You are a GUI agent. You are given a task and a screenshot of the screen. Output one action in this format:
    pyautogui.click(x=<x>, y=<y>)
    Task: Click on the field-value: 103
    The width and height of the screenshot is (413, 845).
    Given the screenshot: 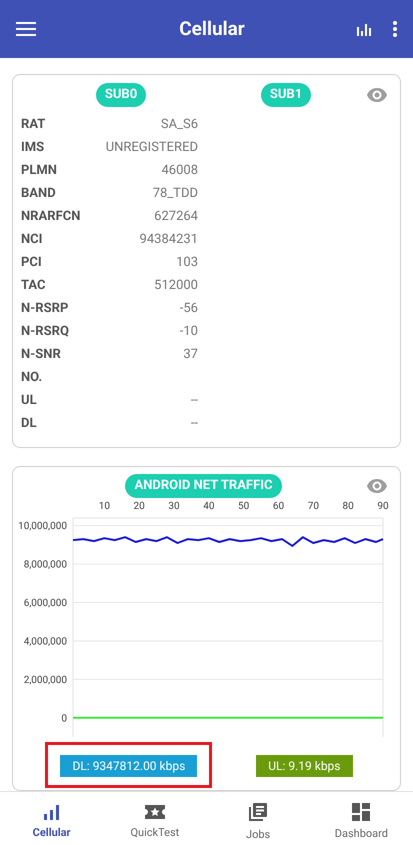 What is the action you would take?
    pyautogui.click(x=187, y=263)
    